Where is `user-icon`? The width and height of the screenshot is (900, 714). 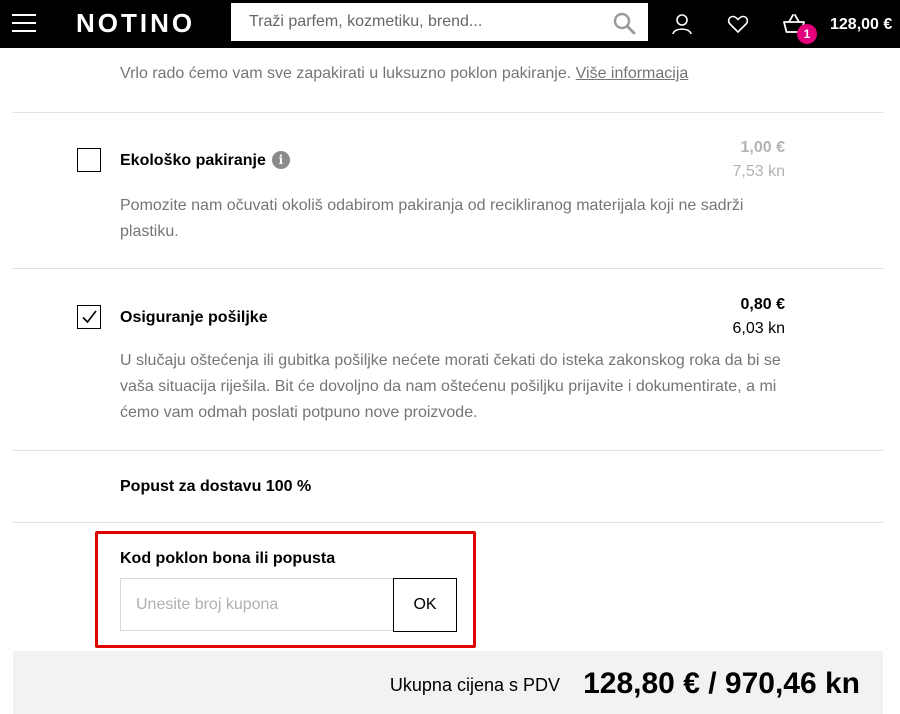 user-icon is located at coordinates (682, 24).